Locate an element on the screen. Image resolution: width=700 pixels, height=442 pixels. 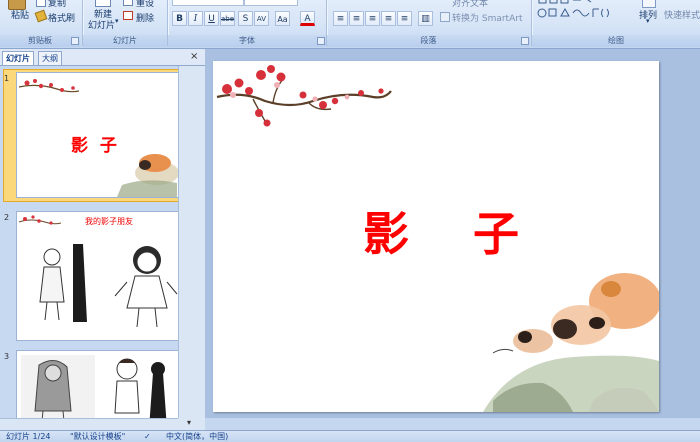
quick-styles-label: 快速样式 is located at coordinates (682, 14).